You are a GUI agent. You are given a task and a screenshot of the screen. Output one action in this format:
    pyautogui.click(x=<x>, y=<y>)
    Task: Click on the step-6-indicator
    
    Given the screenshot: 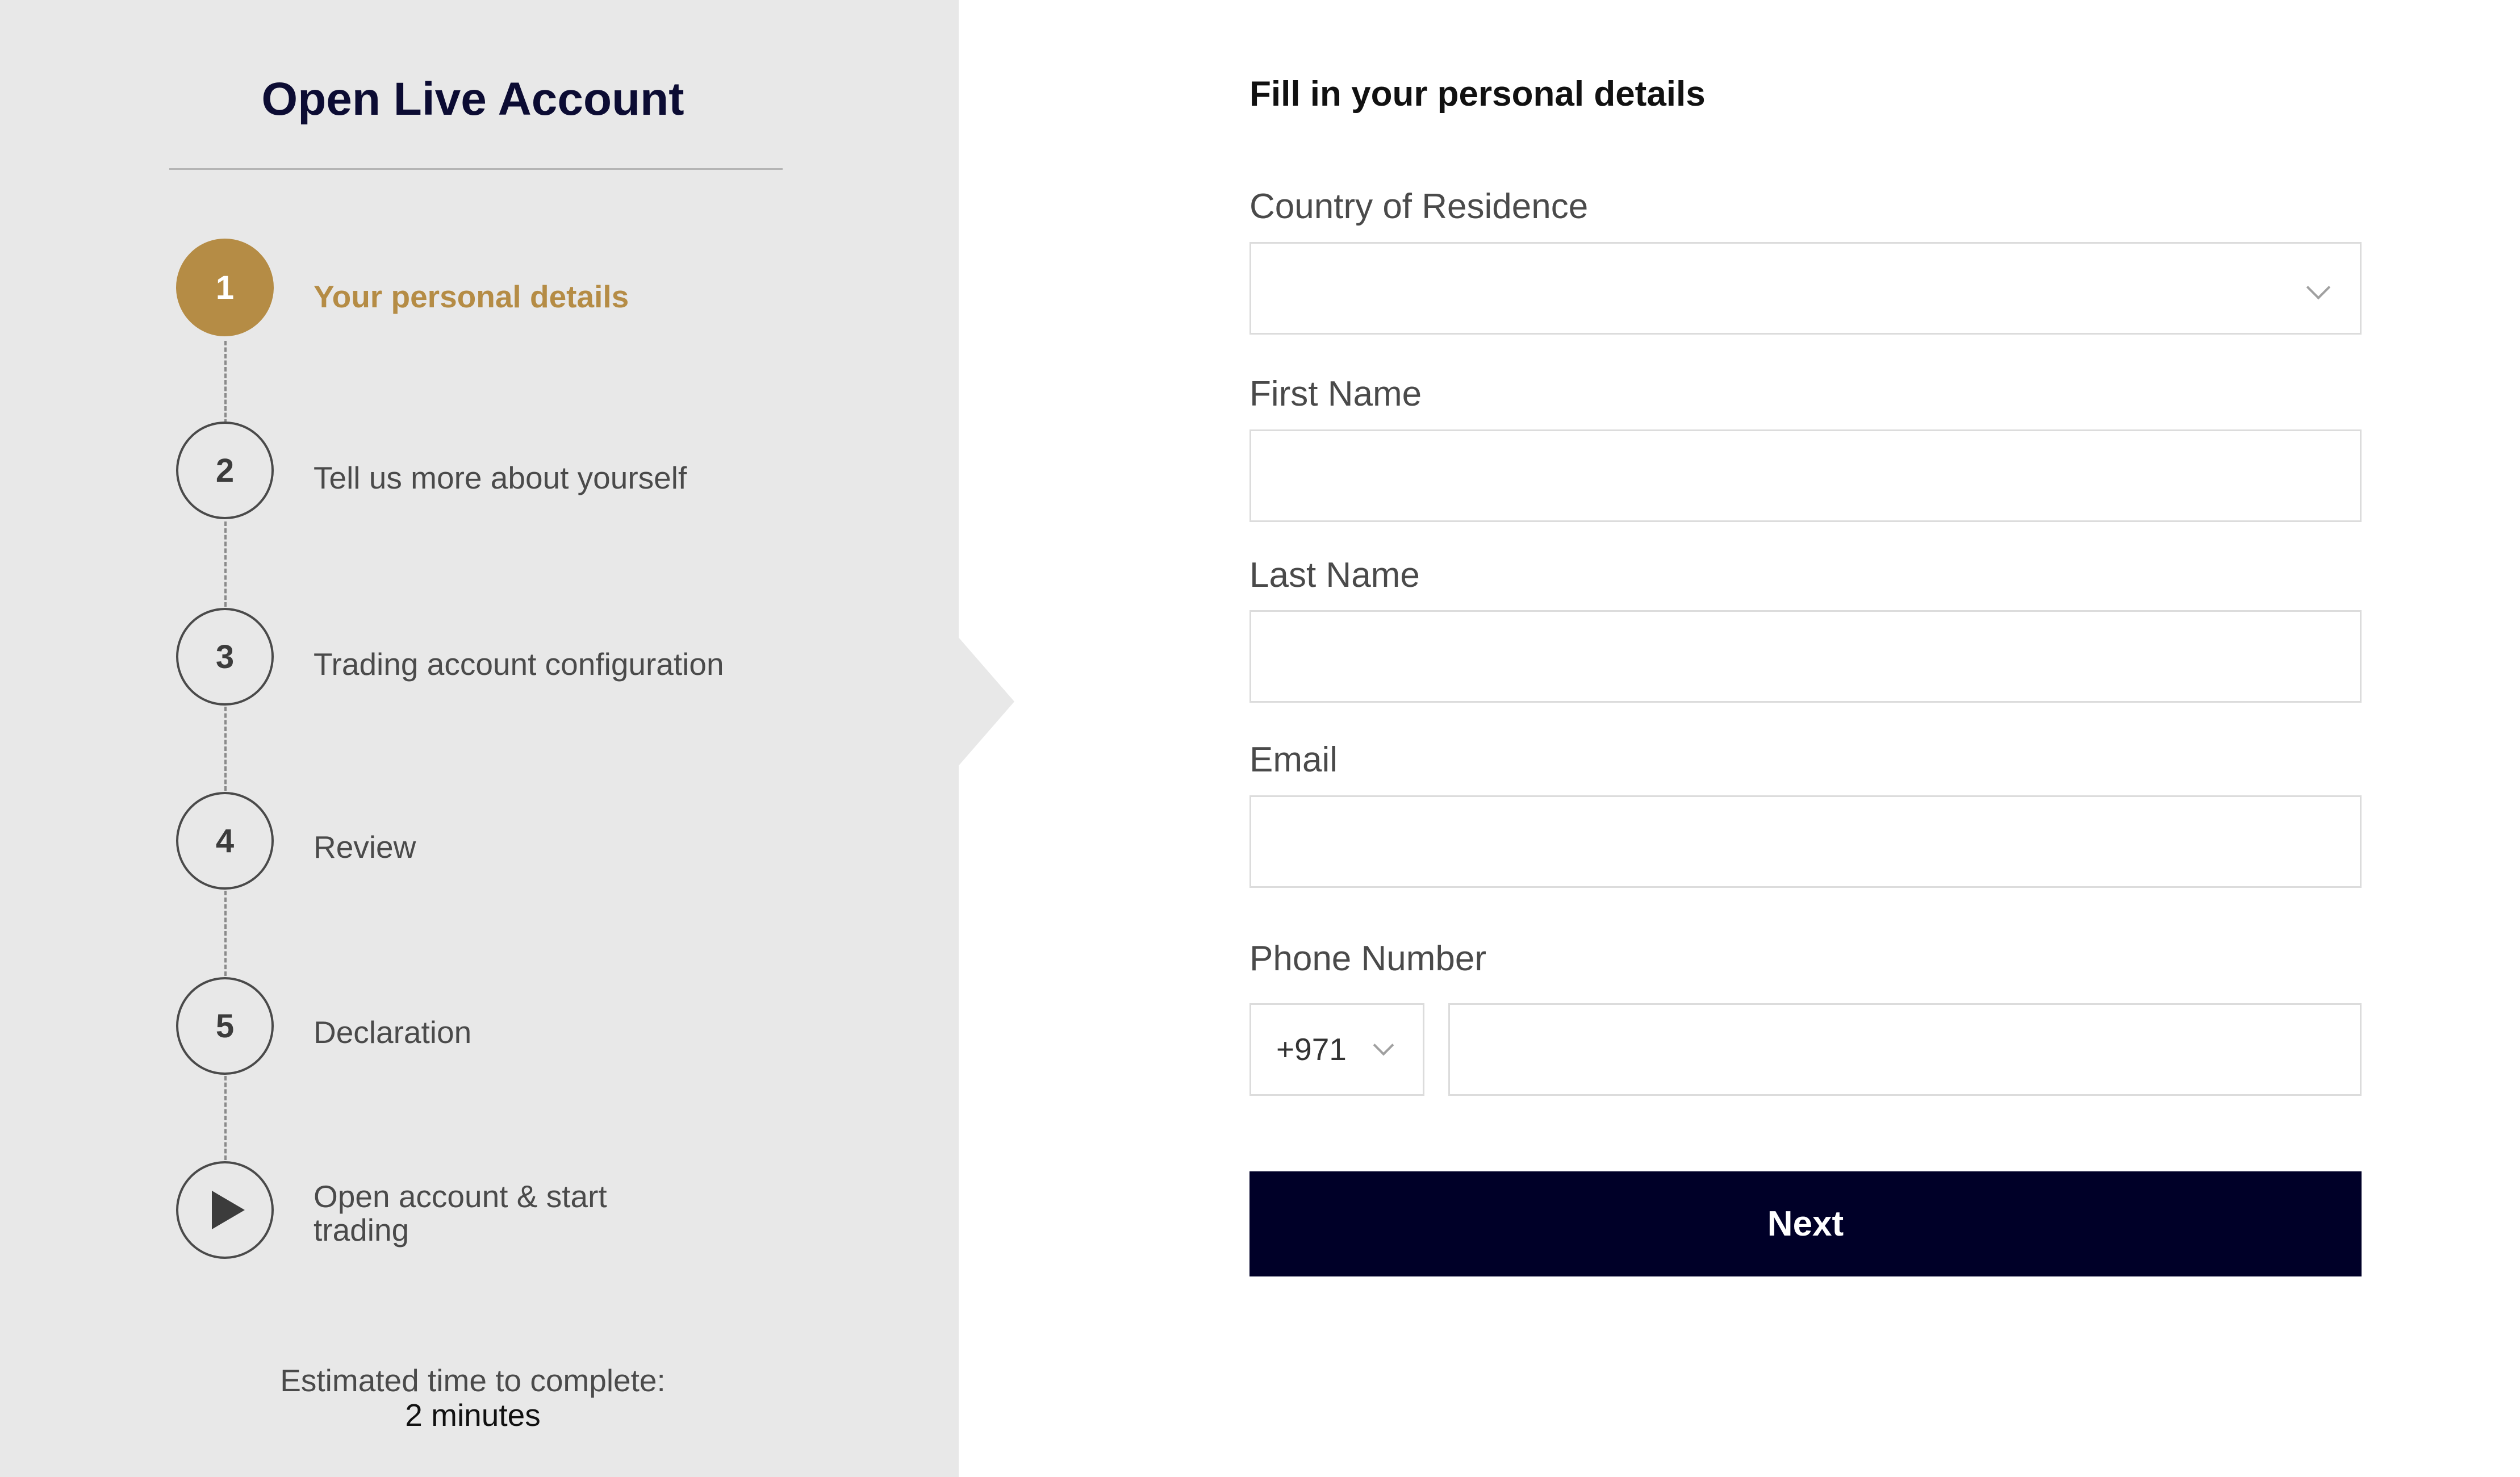 What is the action you would take?
    pyautogui.click(x=225, y=1210)
    